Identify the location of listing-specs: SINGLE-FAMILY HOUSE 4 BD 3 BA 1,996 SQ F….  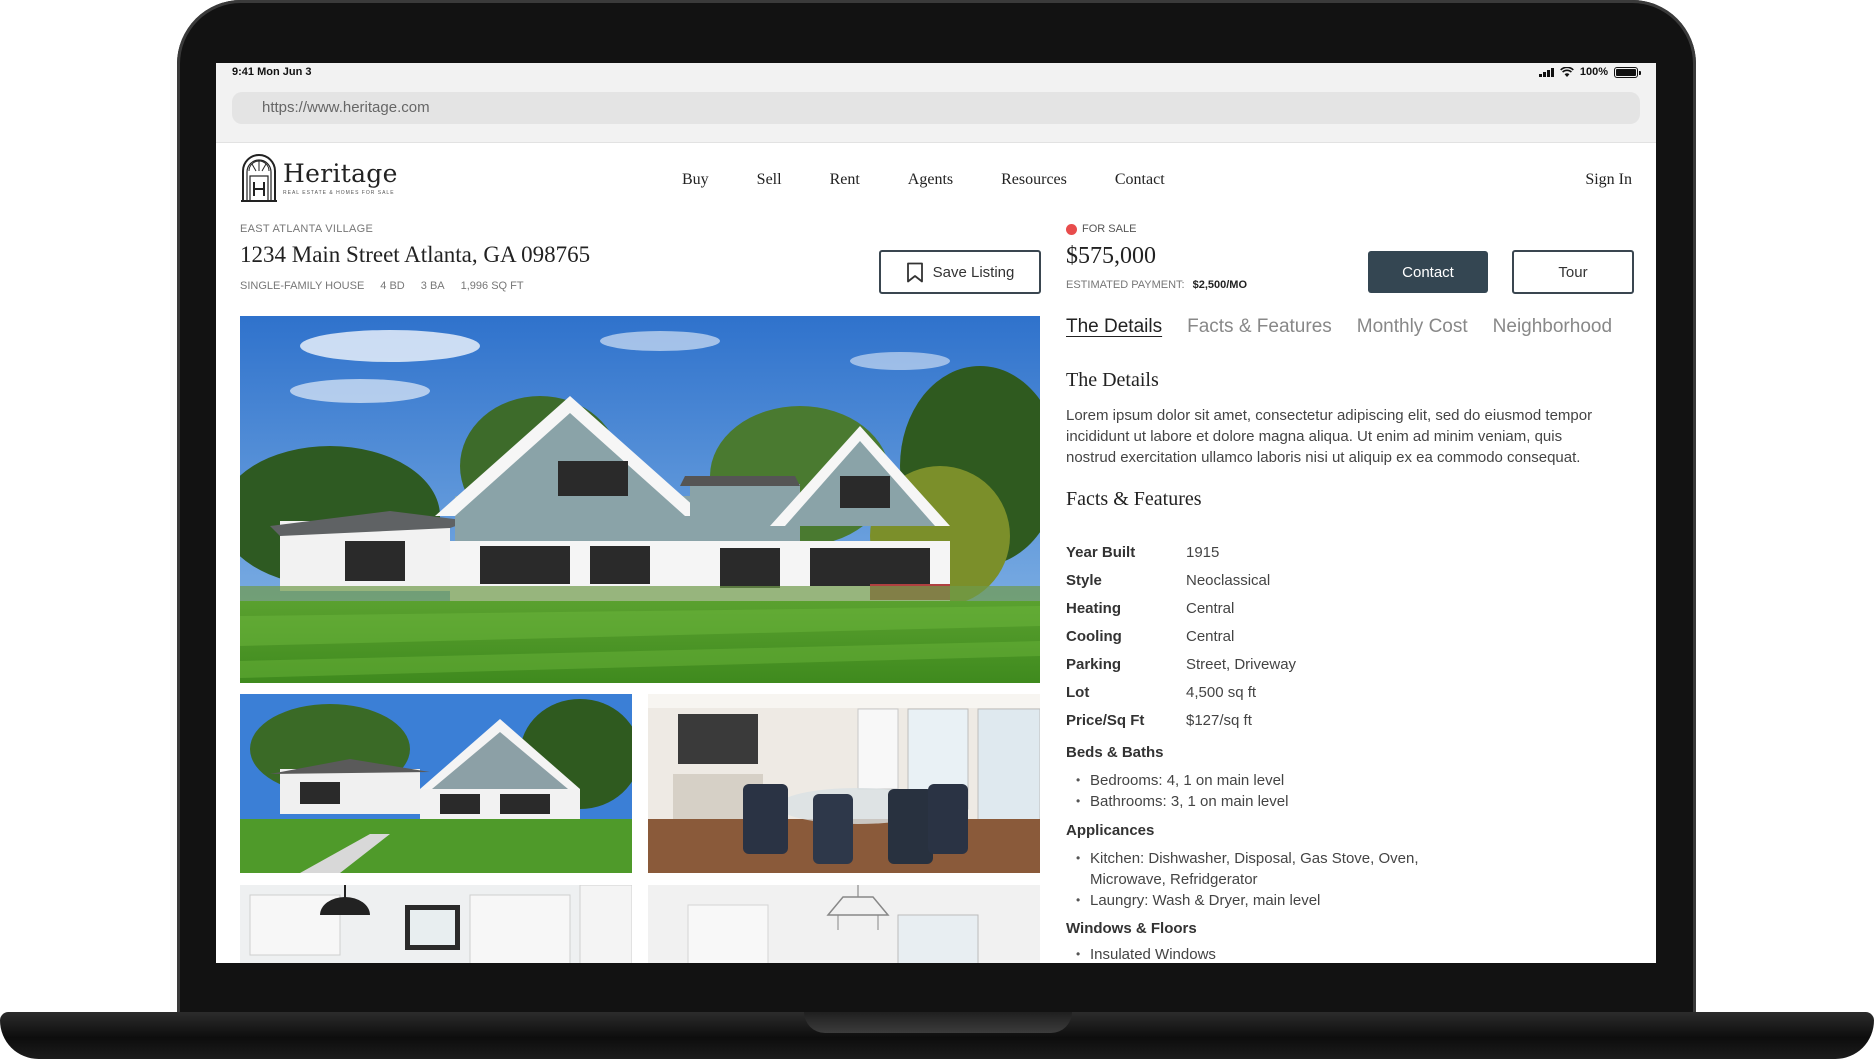
(382, 286).